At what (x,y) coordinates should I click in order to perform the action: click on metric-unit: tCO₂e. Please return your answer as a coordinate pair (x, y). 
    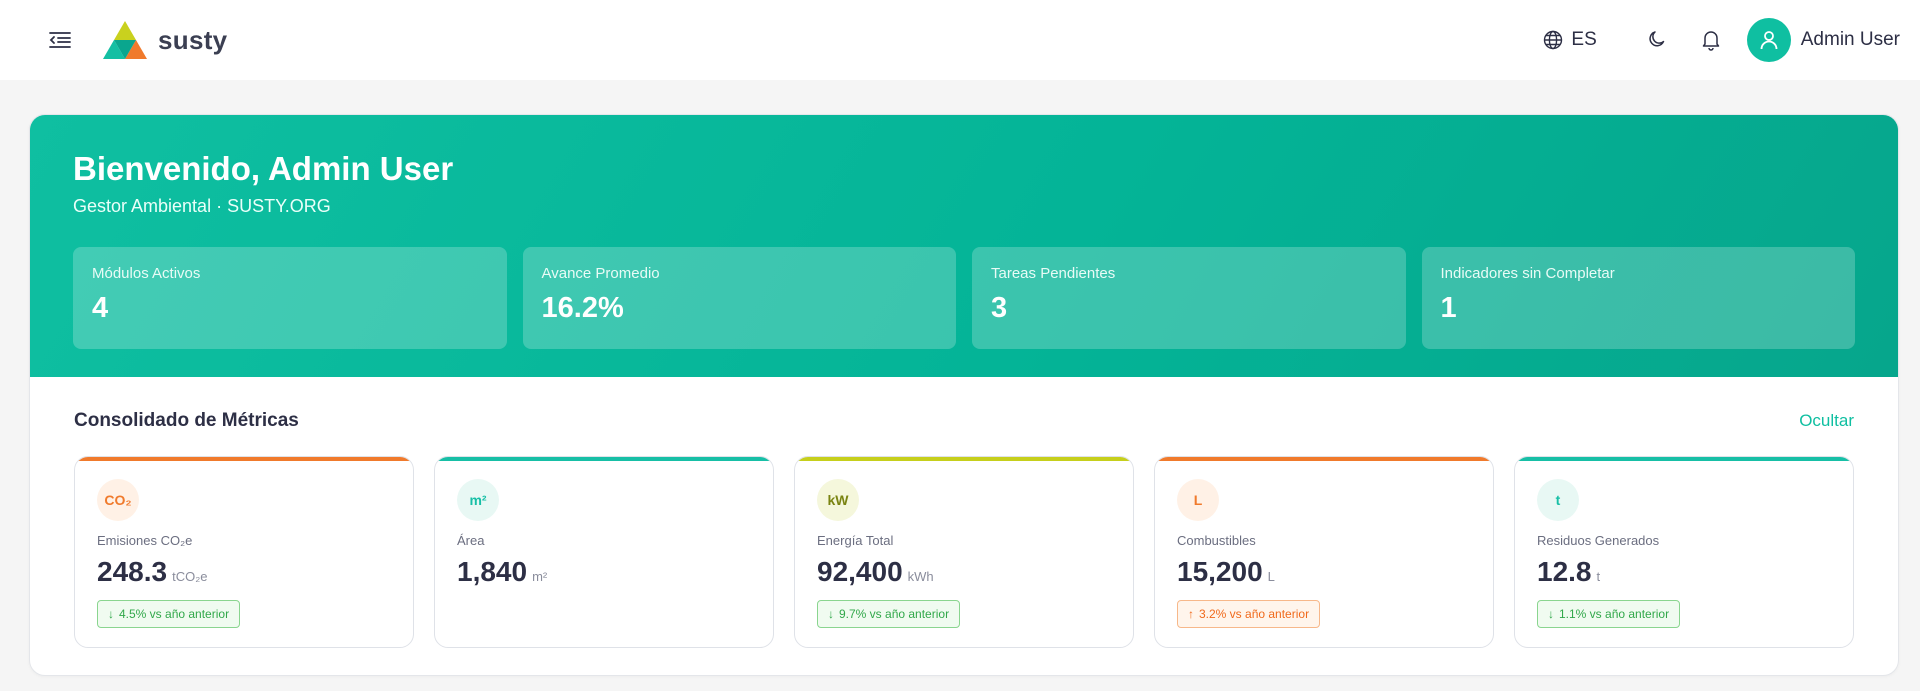
    Looking at the image, I should click on (190, 576).